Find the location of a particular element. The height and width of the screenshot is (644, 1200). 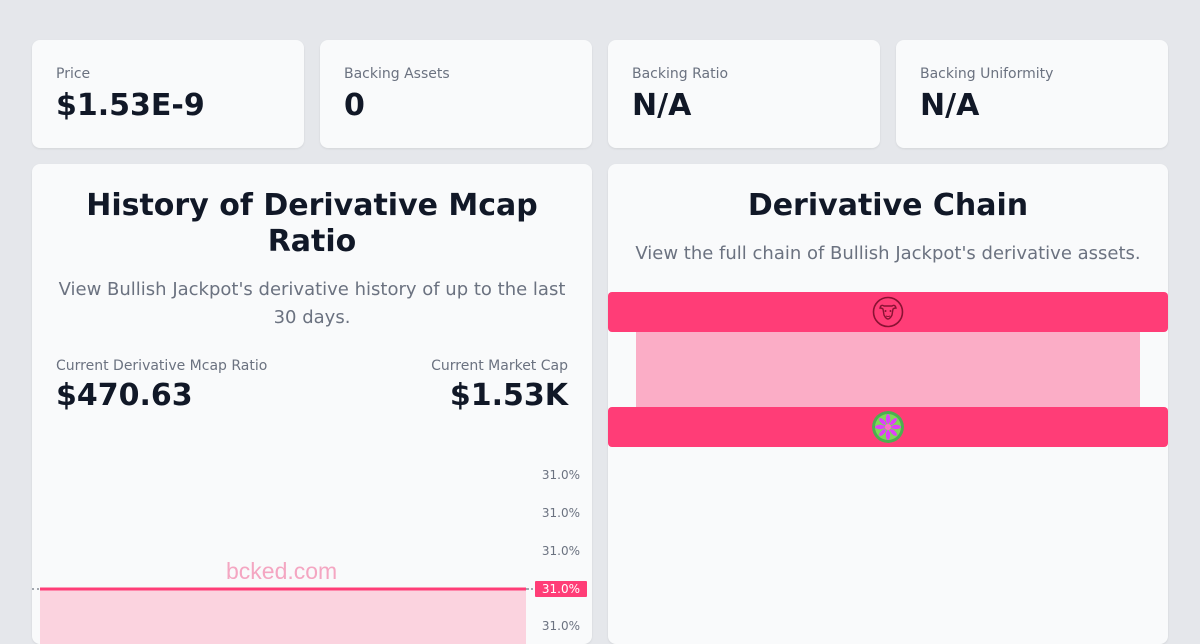

flower-token-icon is located at coordinates (888, 427).